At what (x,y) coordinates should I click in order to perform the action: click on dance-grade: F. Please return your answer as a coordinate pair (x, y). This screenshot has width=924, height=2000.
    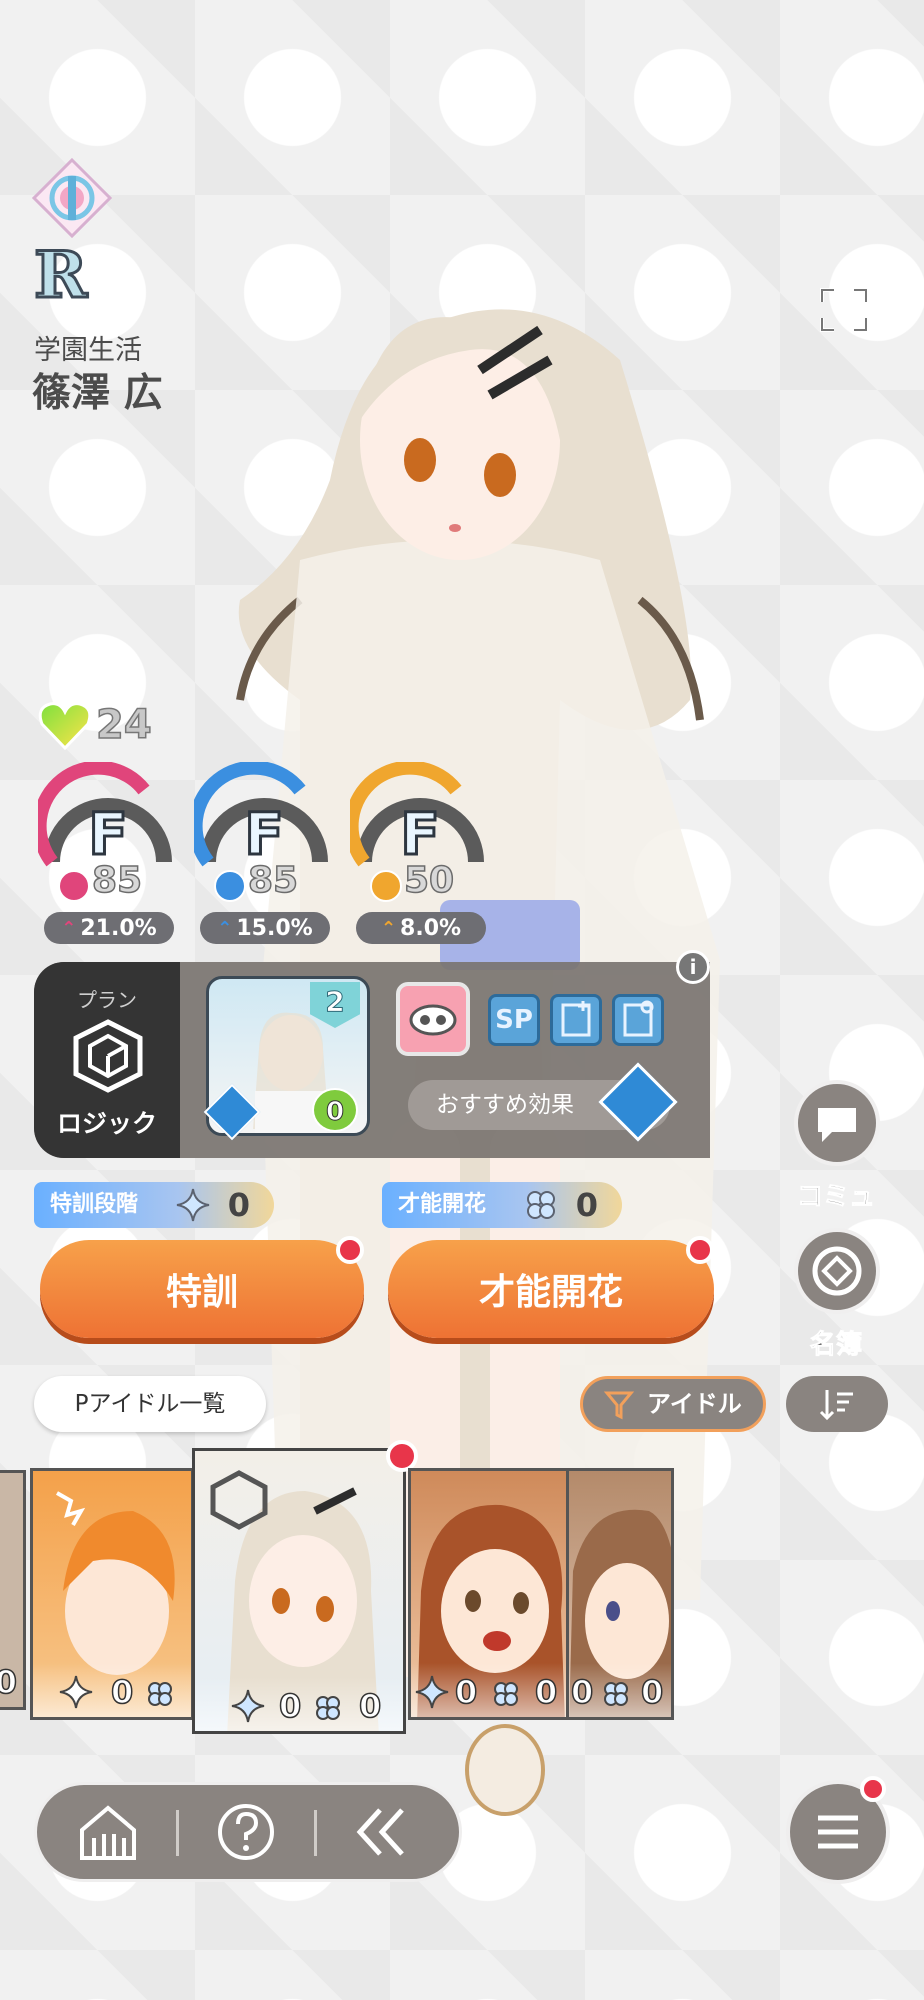
    Looking at the image, I should click on (264, 834).